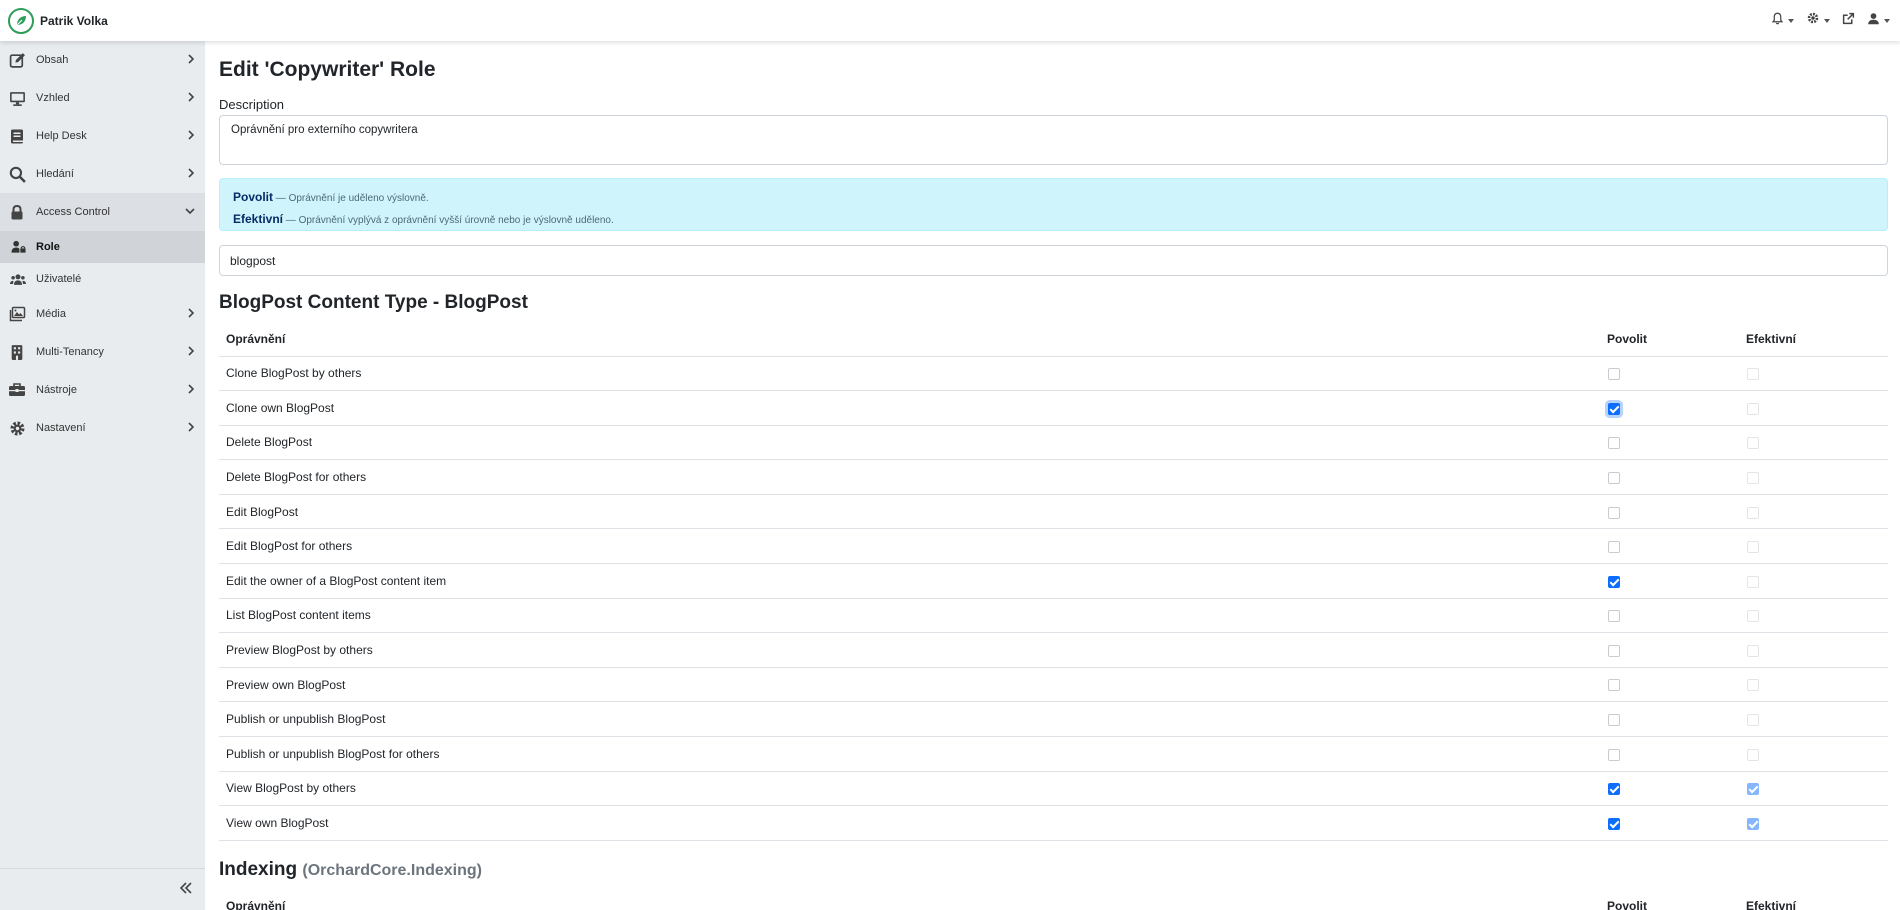 This screenshot has height=910, width=1900. Describe the element at coordinates (1053, 408) in the screenshot. I see `table-row: Clone own BlogPost` at that location.